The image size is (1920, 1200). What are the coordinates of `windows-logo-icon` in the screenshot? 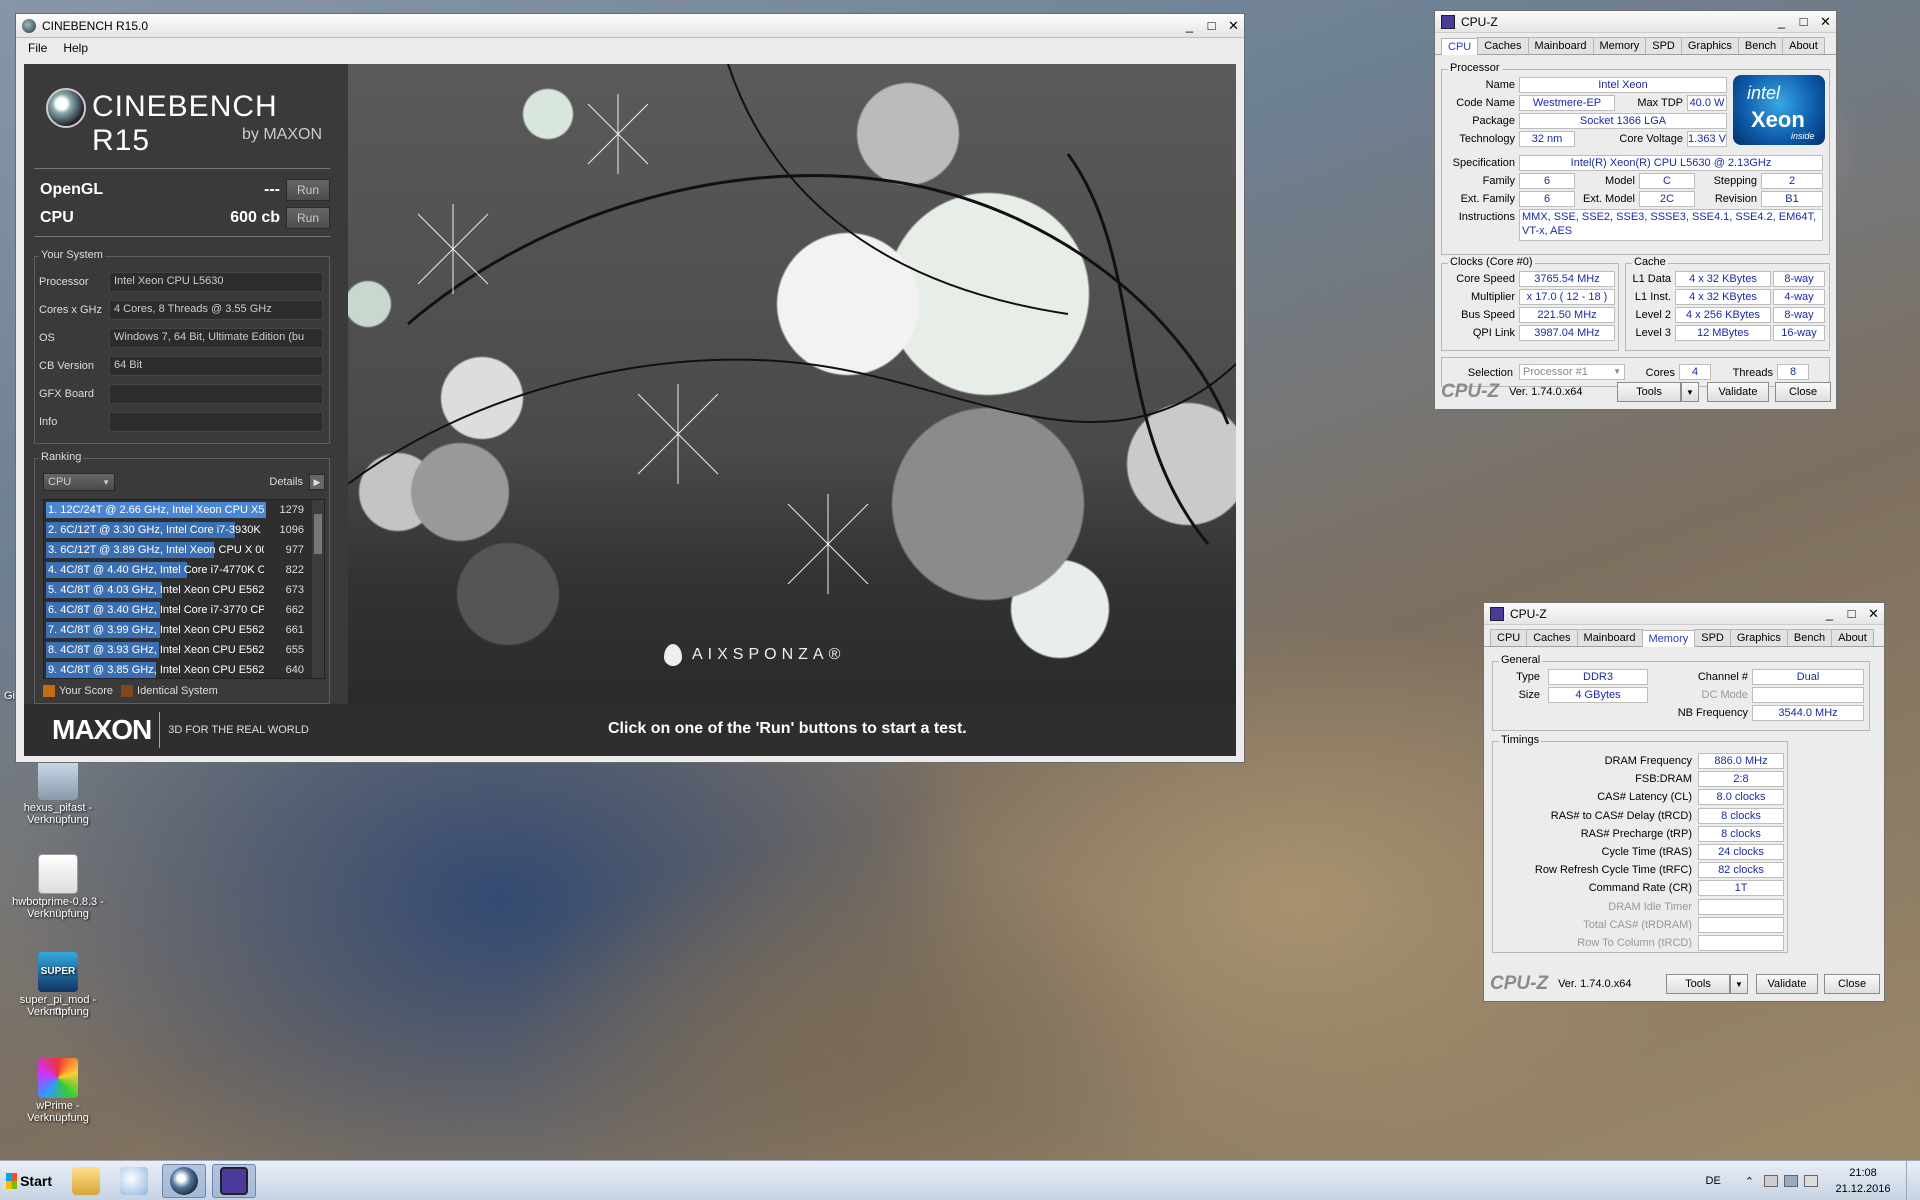 It's located at (12, 1181).